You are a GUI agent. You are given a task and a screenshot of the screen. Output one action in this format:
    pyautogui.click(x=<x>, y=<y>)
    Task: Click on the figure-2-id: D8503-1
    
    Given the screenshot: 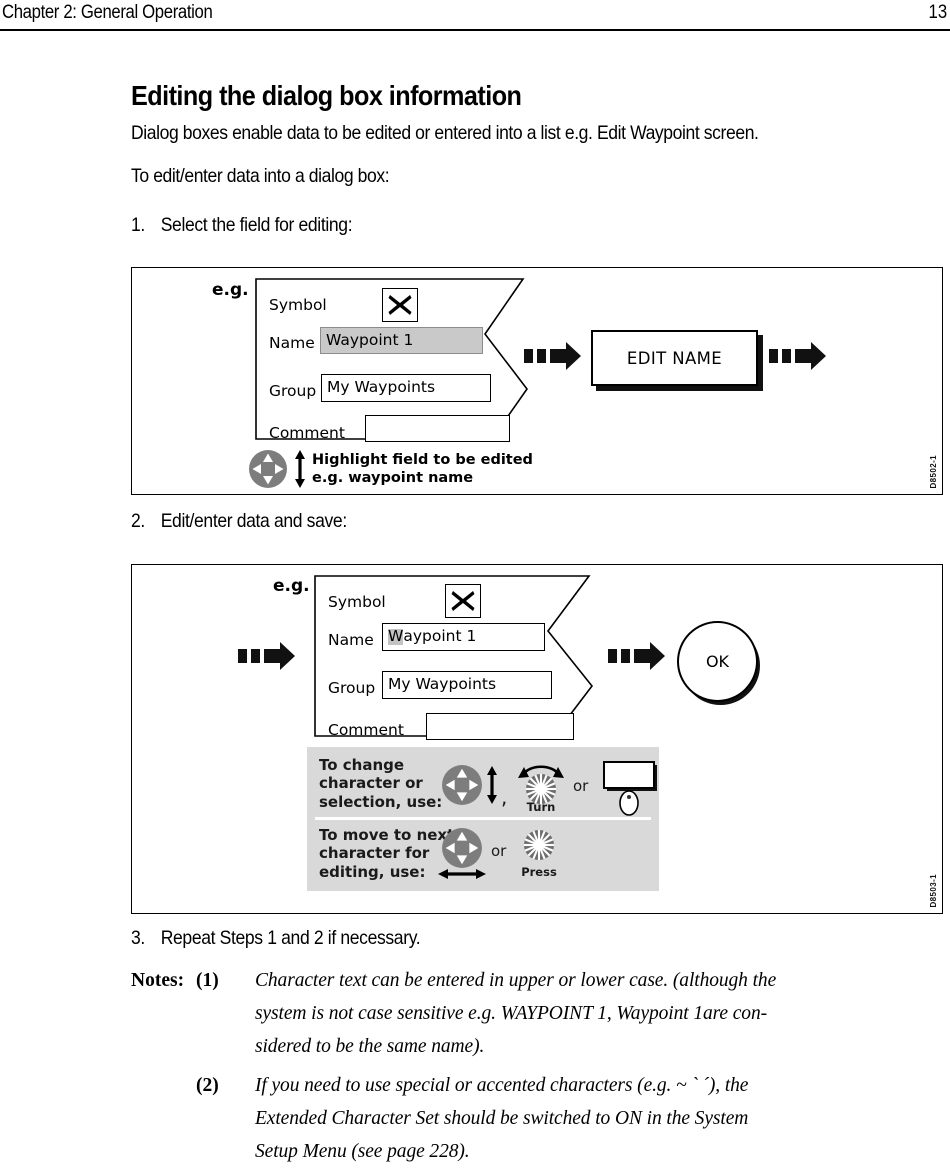 What is the action you would take?
    pyautogui.click(x=933, y=890)
    